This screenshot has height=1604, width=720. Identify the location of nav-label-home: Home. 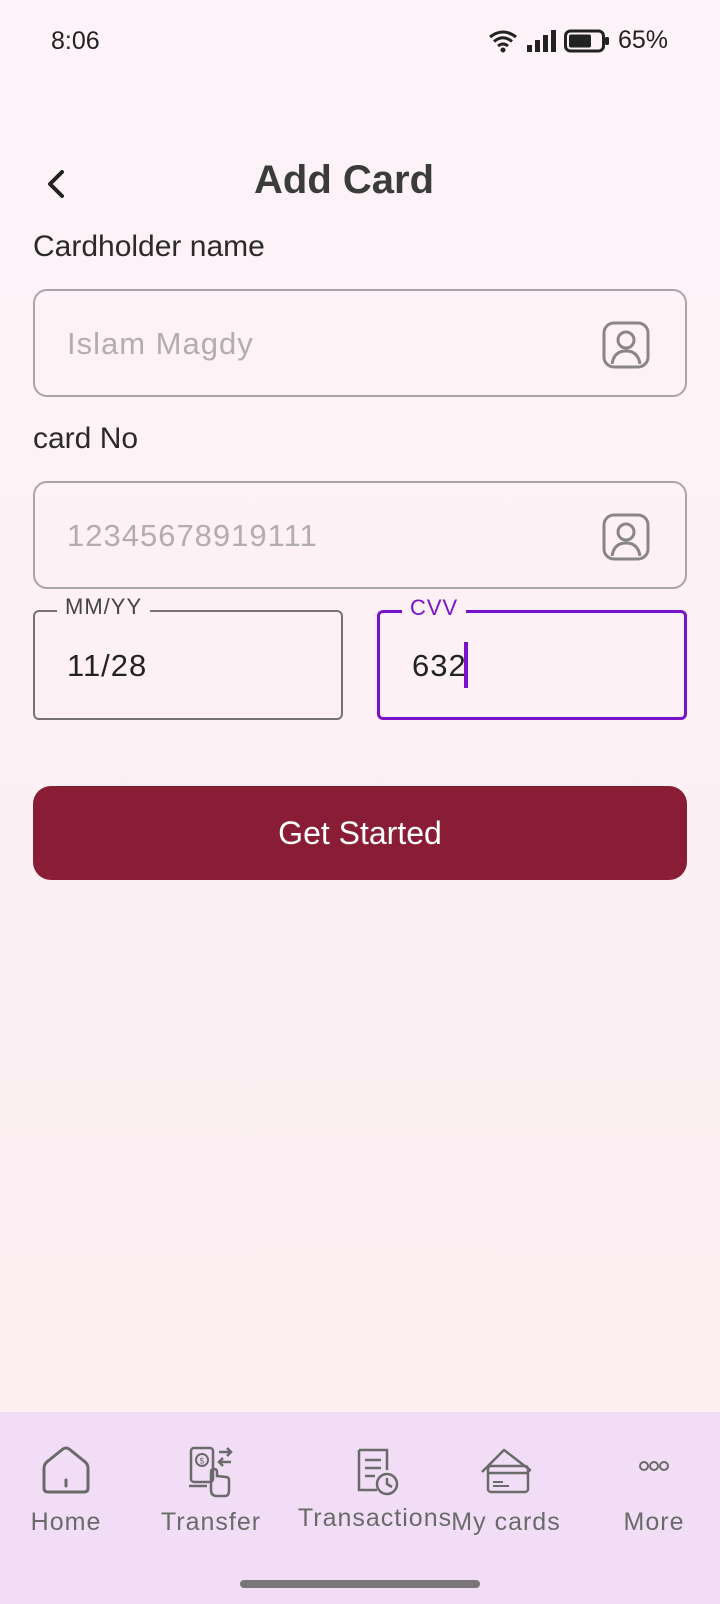
(66, 1522).